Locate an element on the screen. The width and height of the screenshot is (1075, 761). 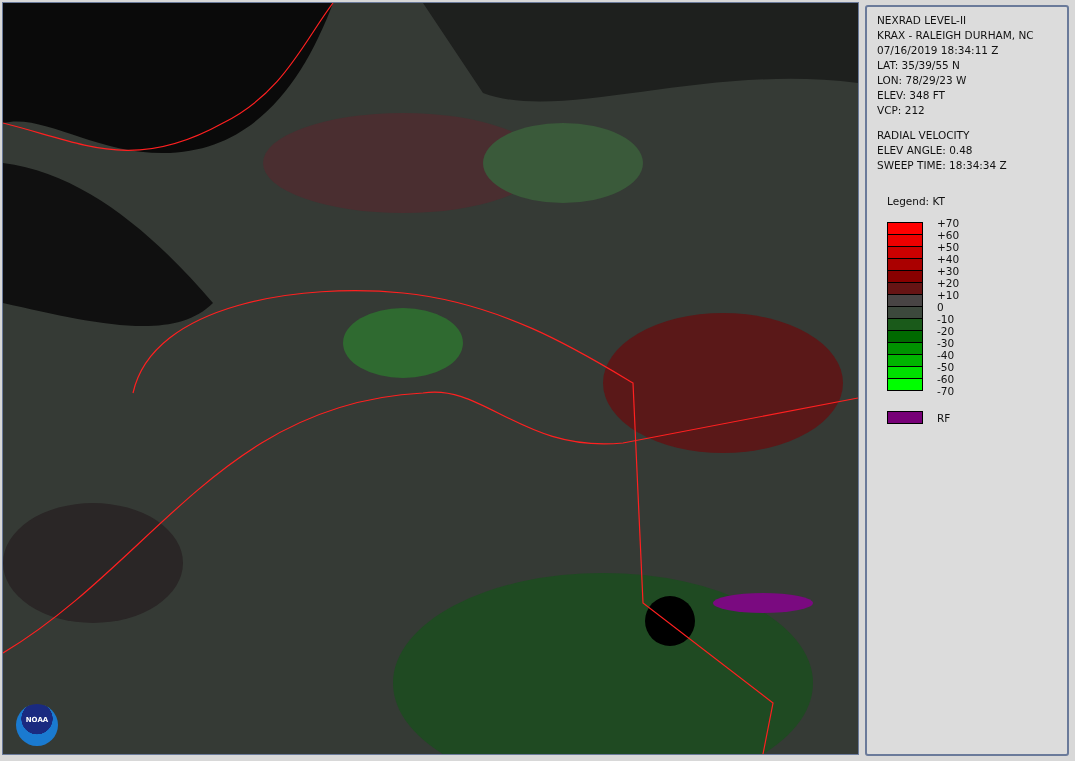
legend-label: -40 is located at coordinates (946, 355).